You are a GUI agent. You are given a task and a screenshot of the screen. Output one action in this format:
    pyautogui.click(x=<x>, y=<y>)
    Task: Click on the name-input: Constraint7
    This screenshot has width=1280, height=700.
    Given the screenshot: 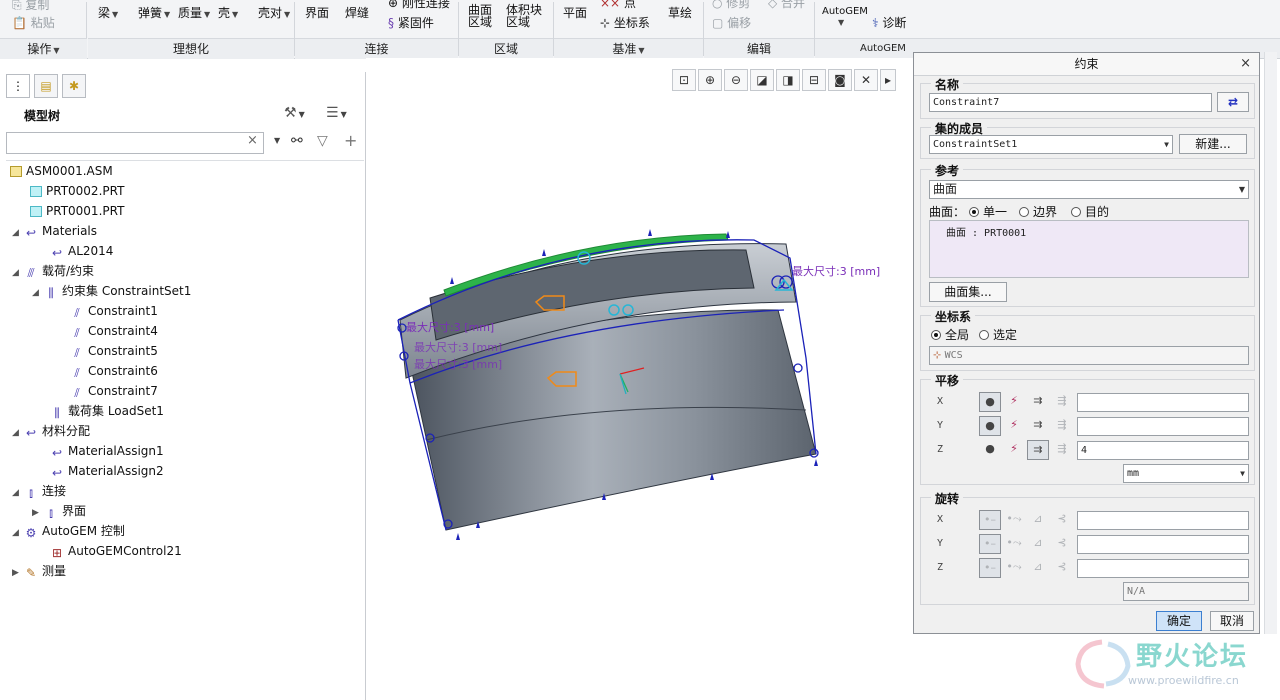 What is the action you would take?
    pyautogui.click(x=1070, y=102)
    